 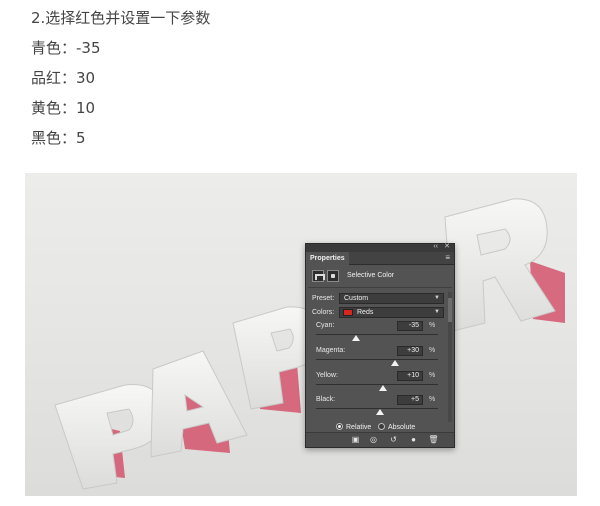 What do you see at coordinates (86, 108) in the screenshot?
I see `param-value: 10` at bounding box center [86, 108].